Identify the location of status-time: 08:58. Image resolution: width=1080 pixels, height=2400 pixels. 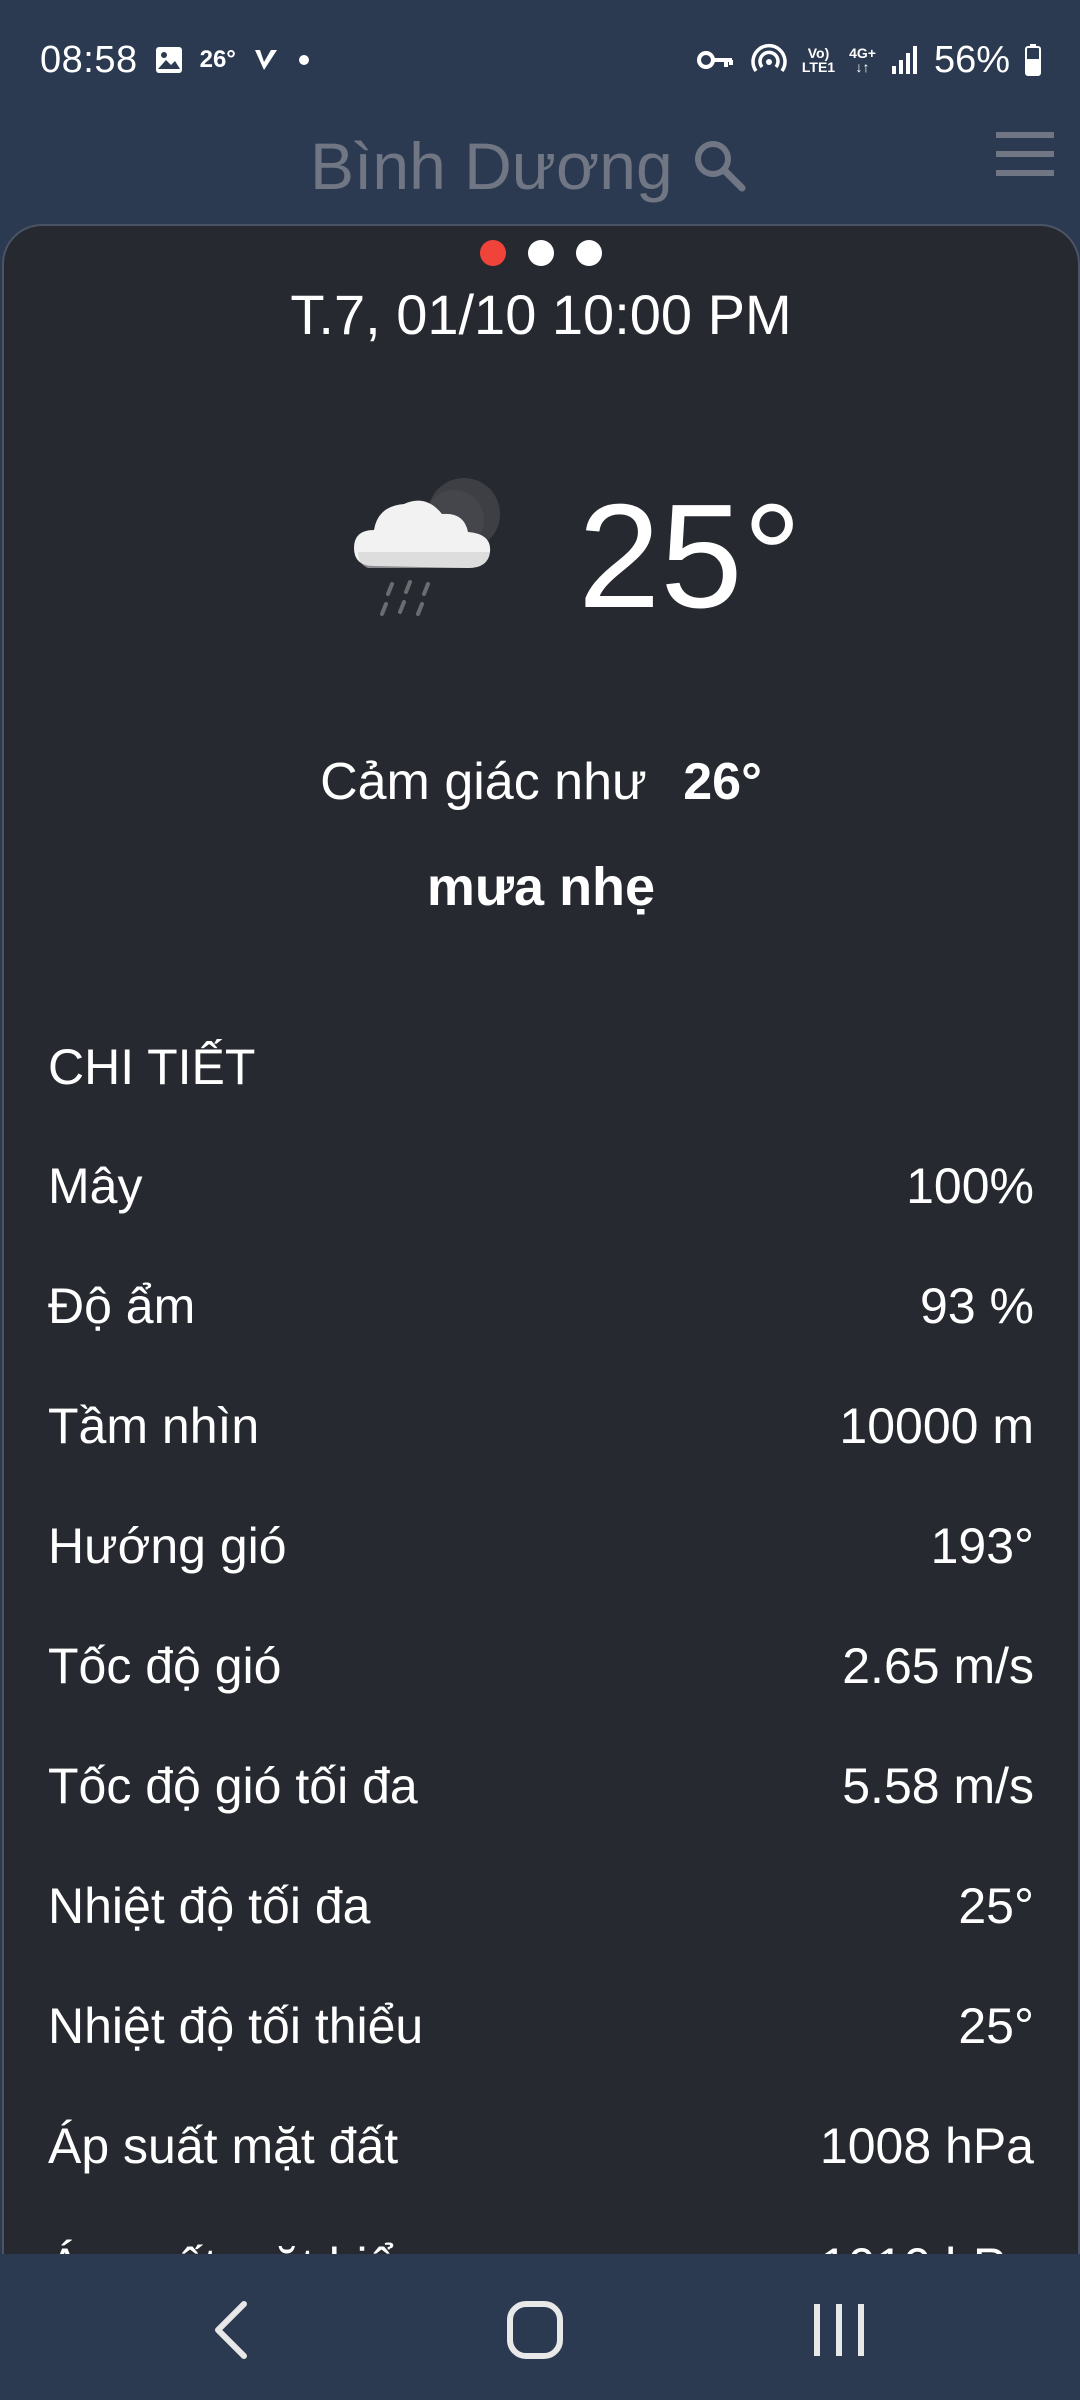
(89, 59).